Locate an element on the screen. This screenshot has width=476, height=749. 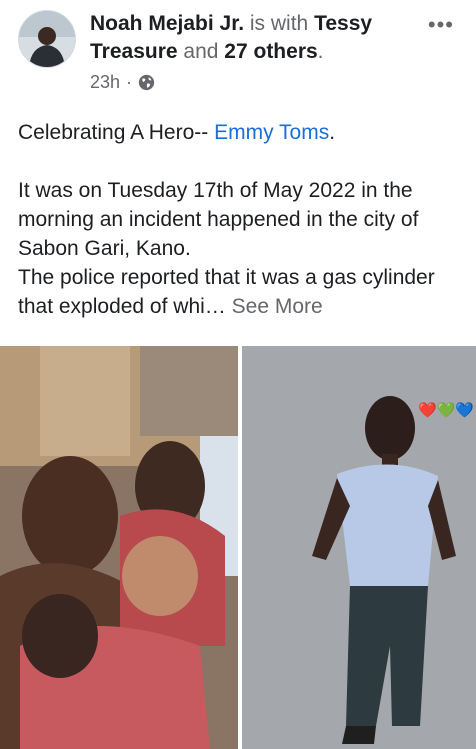
avatar-image is located at coordinates (47, 39).